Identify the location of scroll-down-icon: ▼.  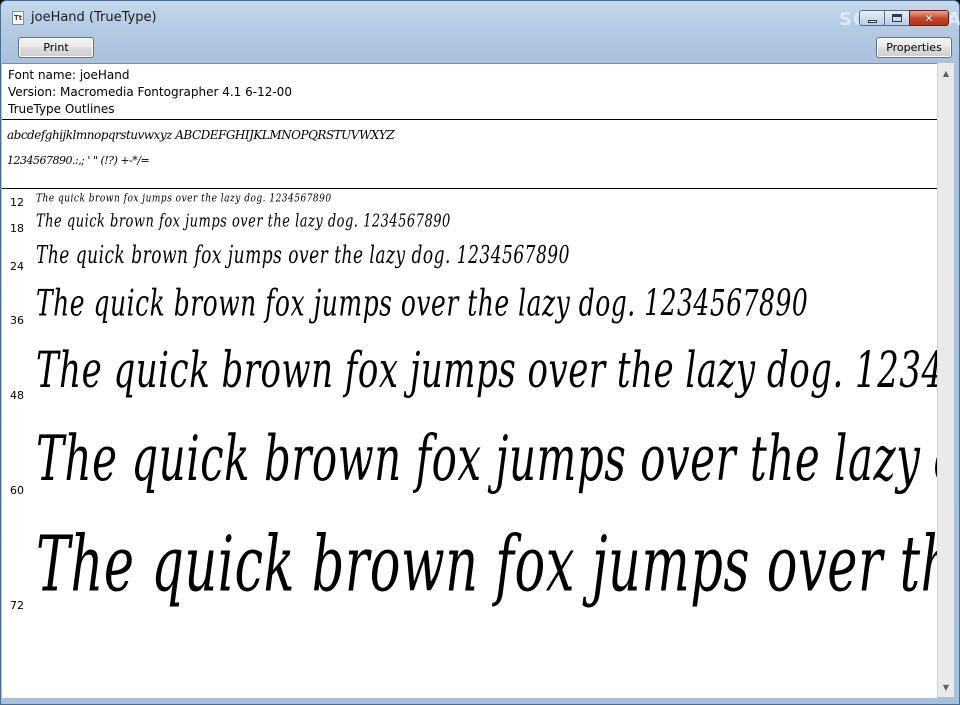
(946, 687).